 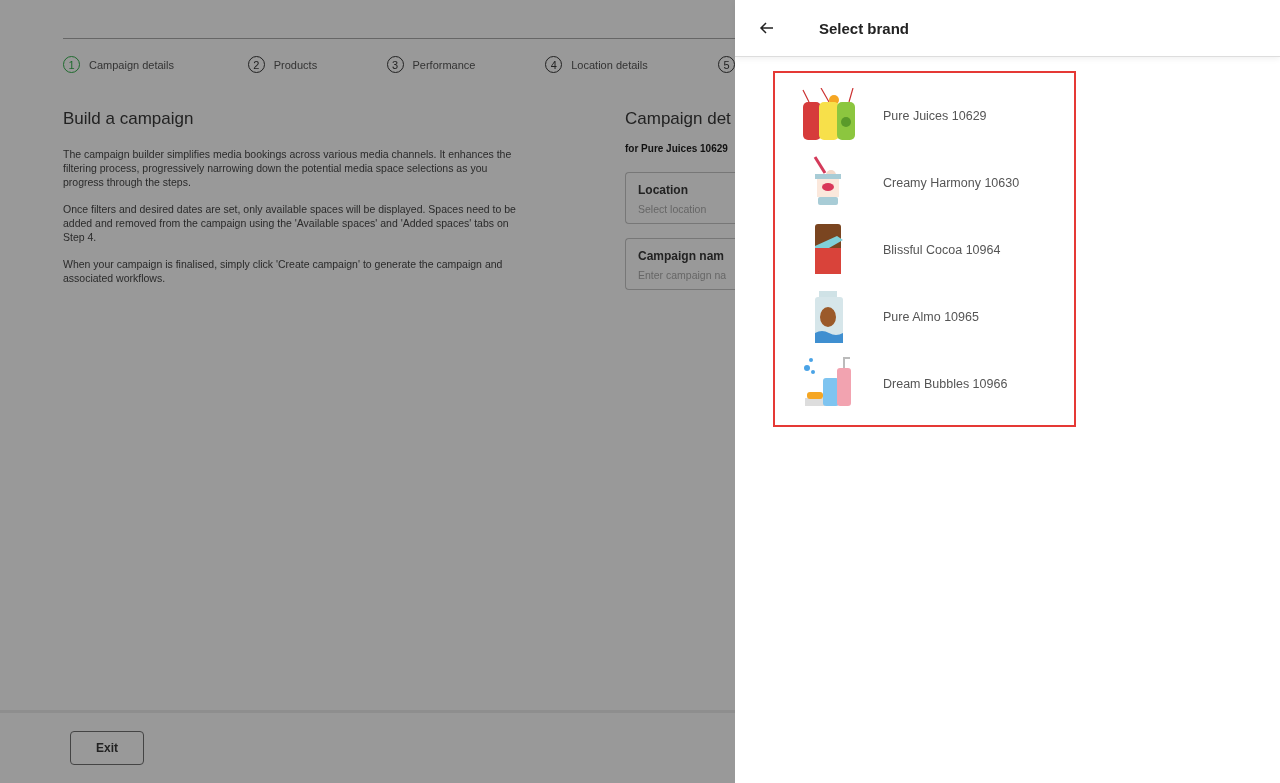 What do you see at coordinates (864, 28) in the screenshot?
I see `drawer-title: Select brand` at bounding box center [864, 28].